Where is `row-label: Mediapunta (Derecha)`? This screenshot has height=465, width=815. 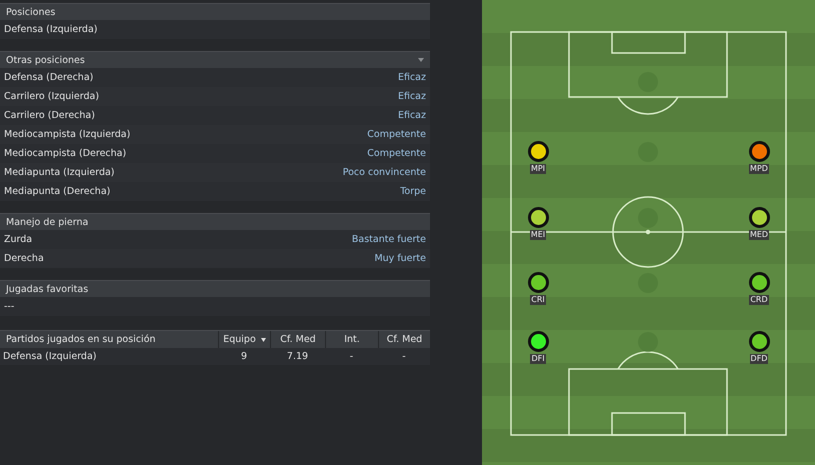
row-label: Mediapunta (Derecha) is located at coordinates (57, 191).